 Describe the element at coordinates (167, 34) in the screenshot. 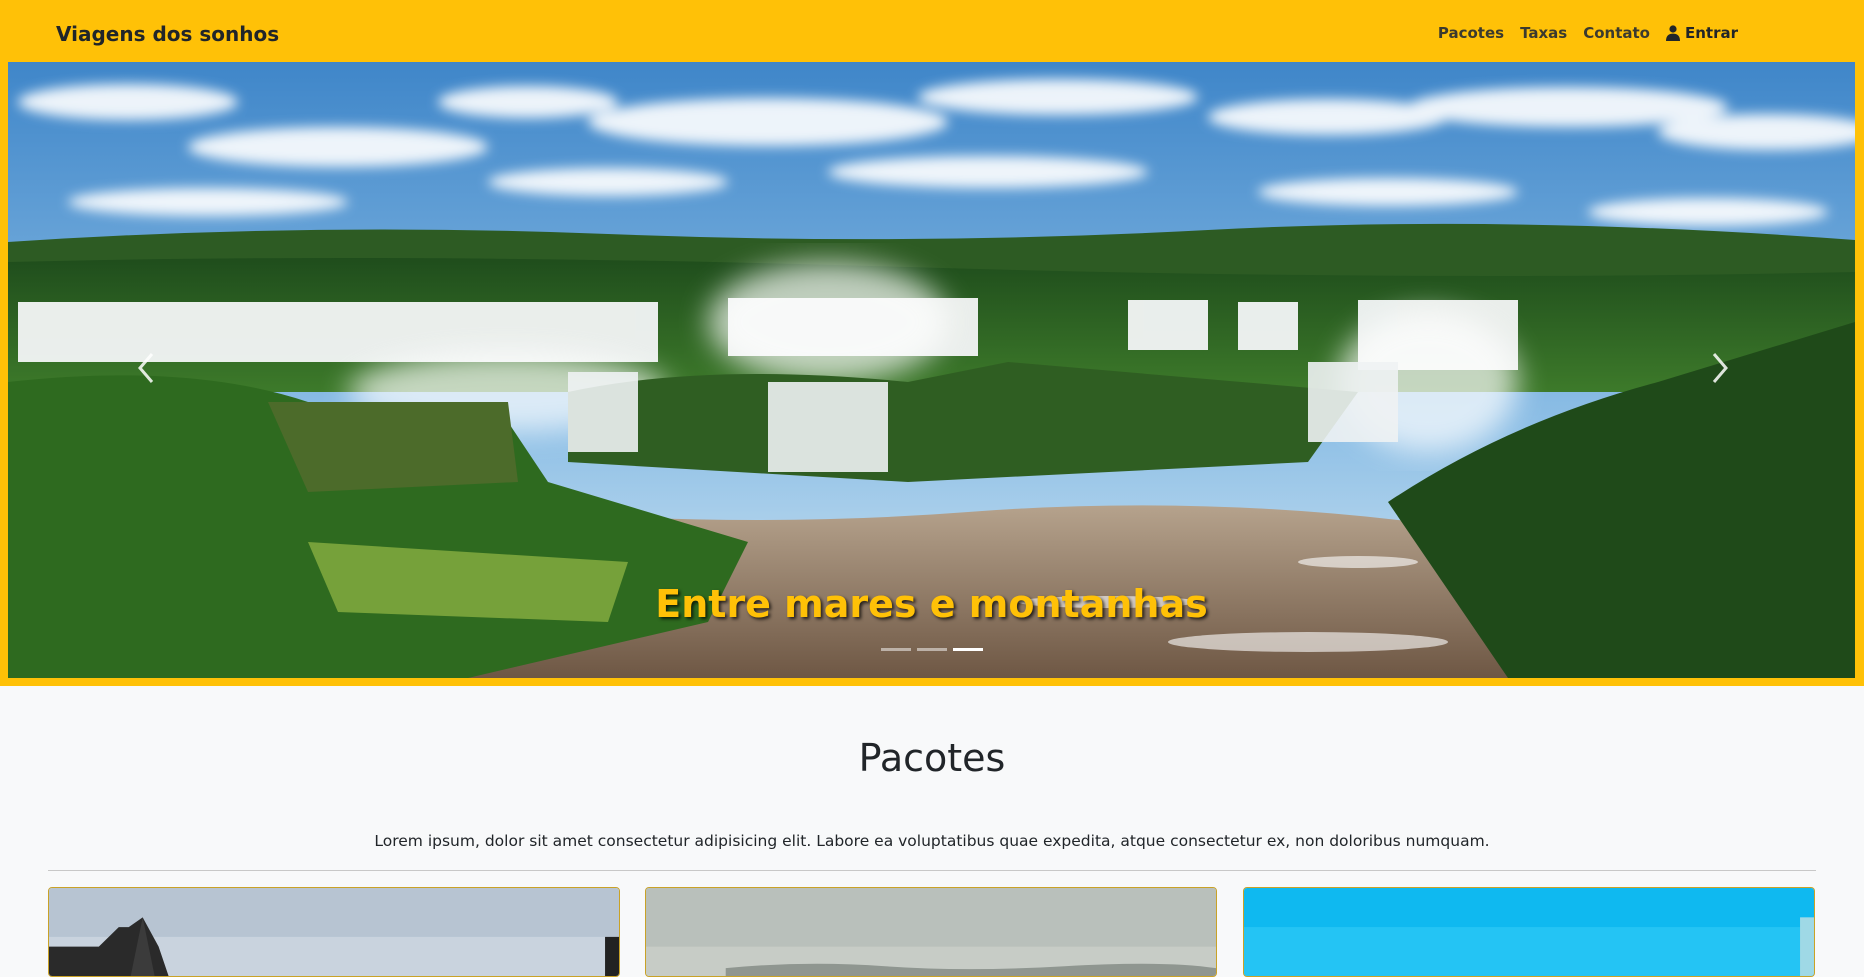

I see `brand-logo: Viagens dos sonhos` at that location.